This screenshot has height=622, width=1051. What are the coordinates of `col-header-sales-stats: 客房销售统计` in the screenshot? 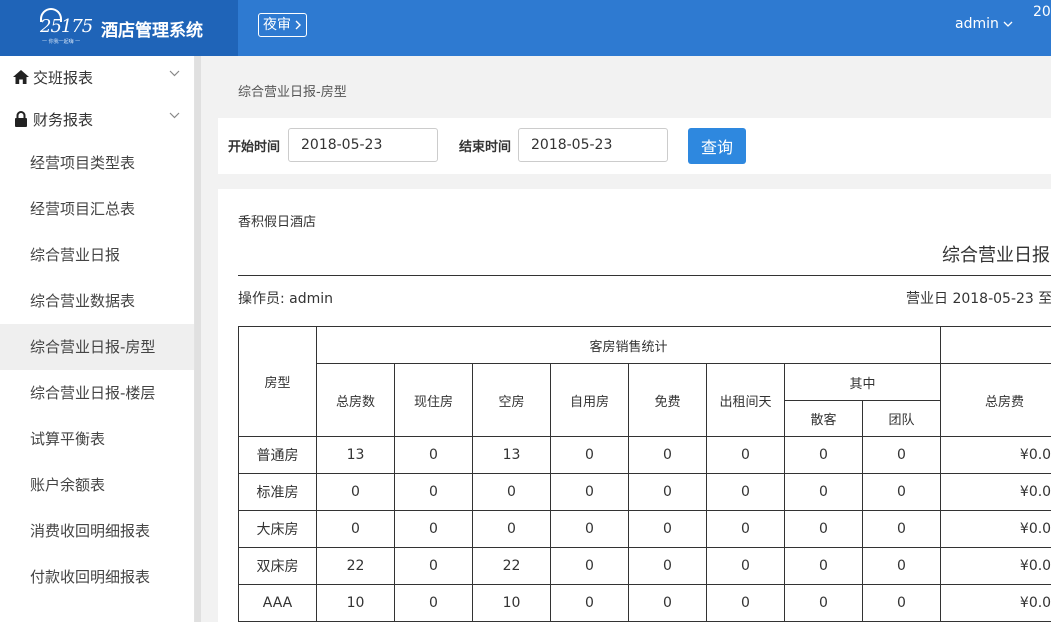 It's located at (628, 345).